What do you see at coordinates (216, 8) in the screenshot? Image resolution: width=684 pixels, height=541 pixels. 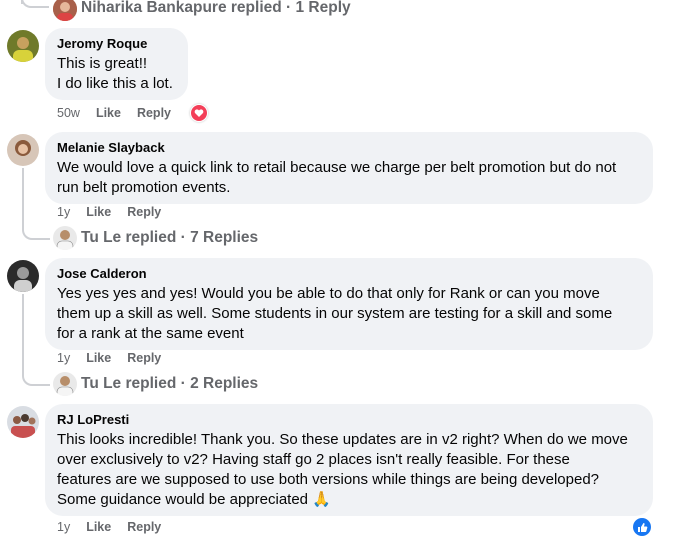 I see `view-replies-link: Niharika Bankapure replied · 1 Reply` at bounding box center [216, 8].